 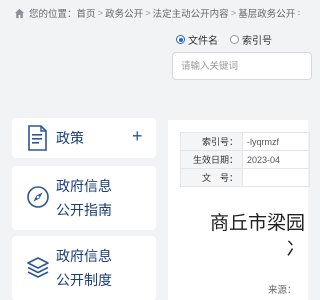 What do you see at coordinates (257, 41) in the screenshot?
I see `radio-index-number-label: 索引号` at bounding box center [257, 41].